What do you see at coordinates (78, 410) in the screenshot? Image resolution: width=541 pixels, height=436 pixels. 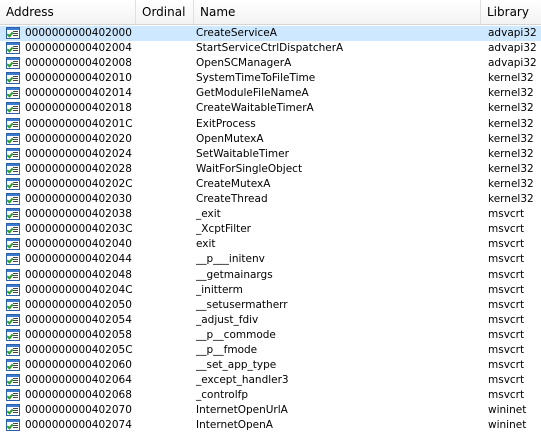 I see `cell-address: 0000000000402070` at bounding box center [78, 410].